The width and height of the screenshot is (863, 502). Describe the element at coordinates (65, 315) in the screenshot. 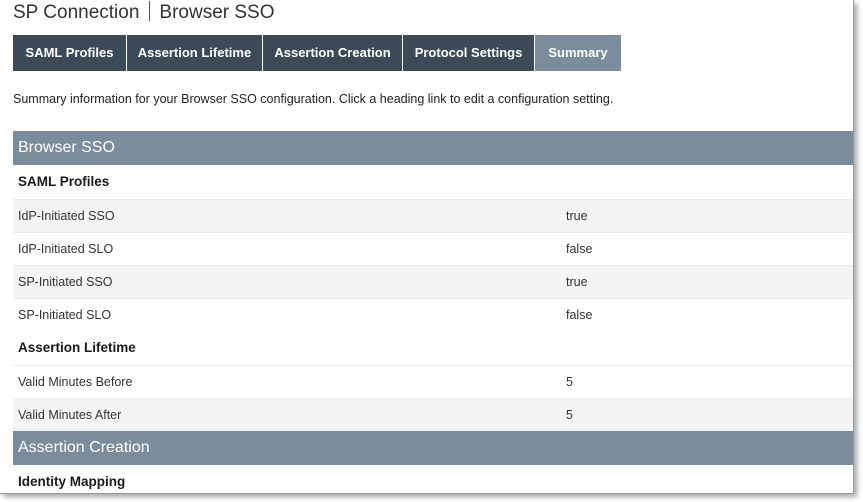

I see `row-label: SP-Initiated SLO` at that location.